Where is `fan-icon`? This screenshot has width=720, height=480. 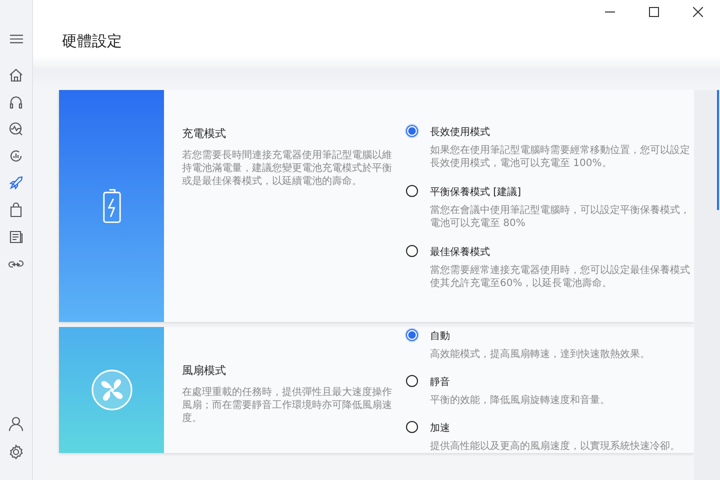 fan-icon is located at coordinates (111, 390).